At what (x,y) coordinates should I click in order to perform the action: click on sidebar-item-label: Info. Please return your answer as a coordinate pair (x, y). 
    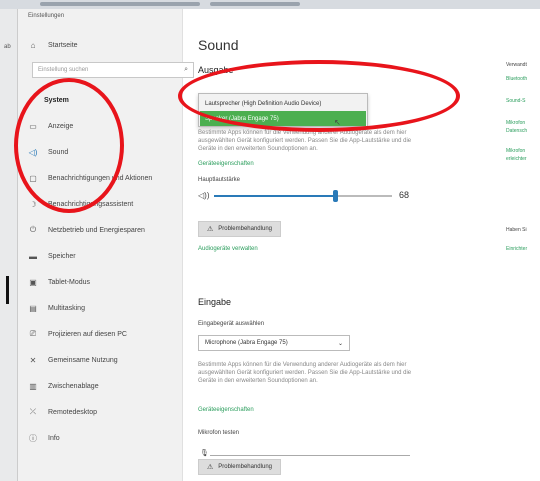
    Looking at the image, I should click on (54, 438).